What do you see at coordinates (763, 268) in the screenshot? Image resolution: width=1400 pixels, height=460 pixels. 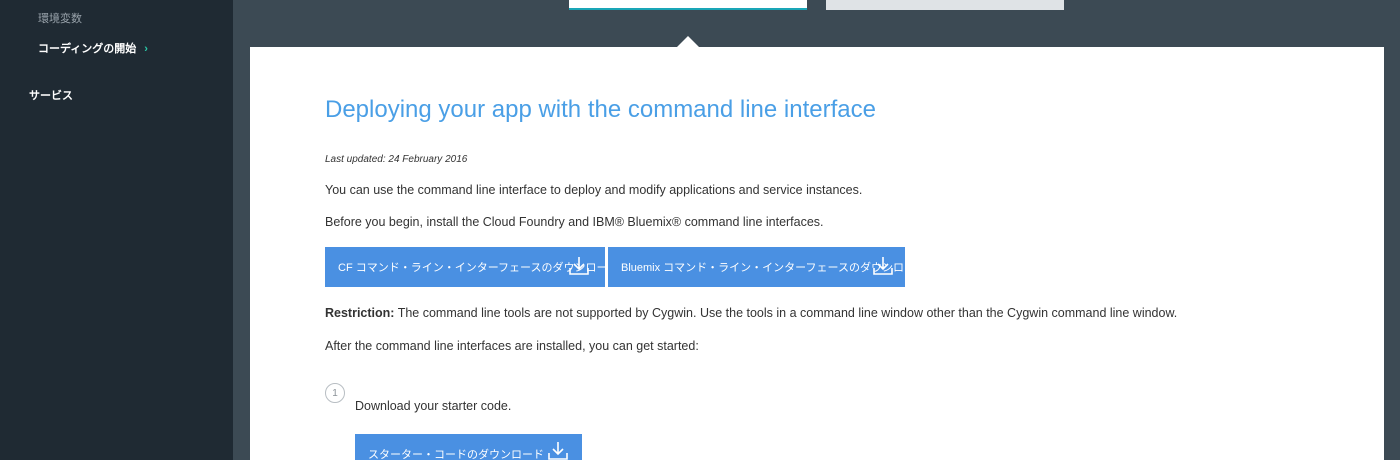 I see `button-label: Bluemix コマンド・ライン・インターフェースのダウンロード` at bounding box center [763, 268].